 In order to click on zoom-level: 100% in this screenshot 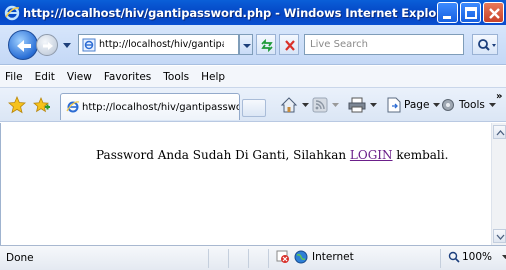, I will do `click(477, 257)`.